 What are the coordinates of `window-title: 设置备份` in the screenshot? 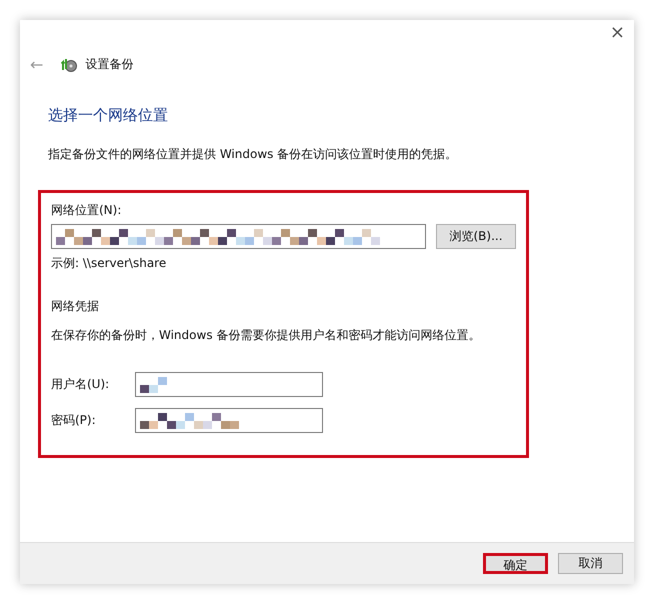 It's located at (109, 64).